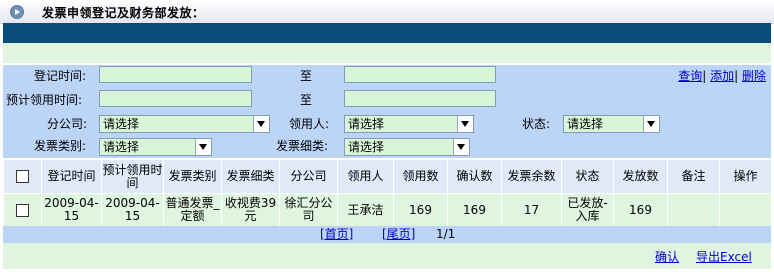  I want to click on page-title: 发票申领登记及财务部发放：, so click(123, 13).